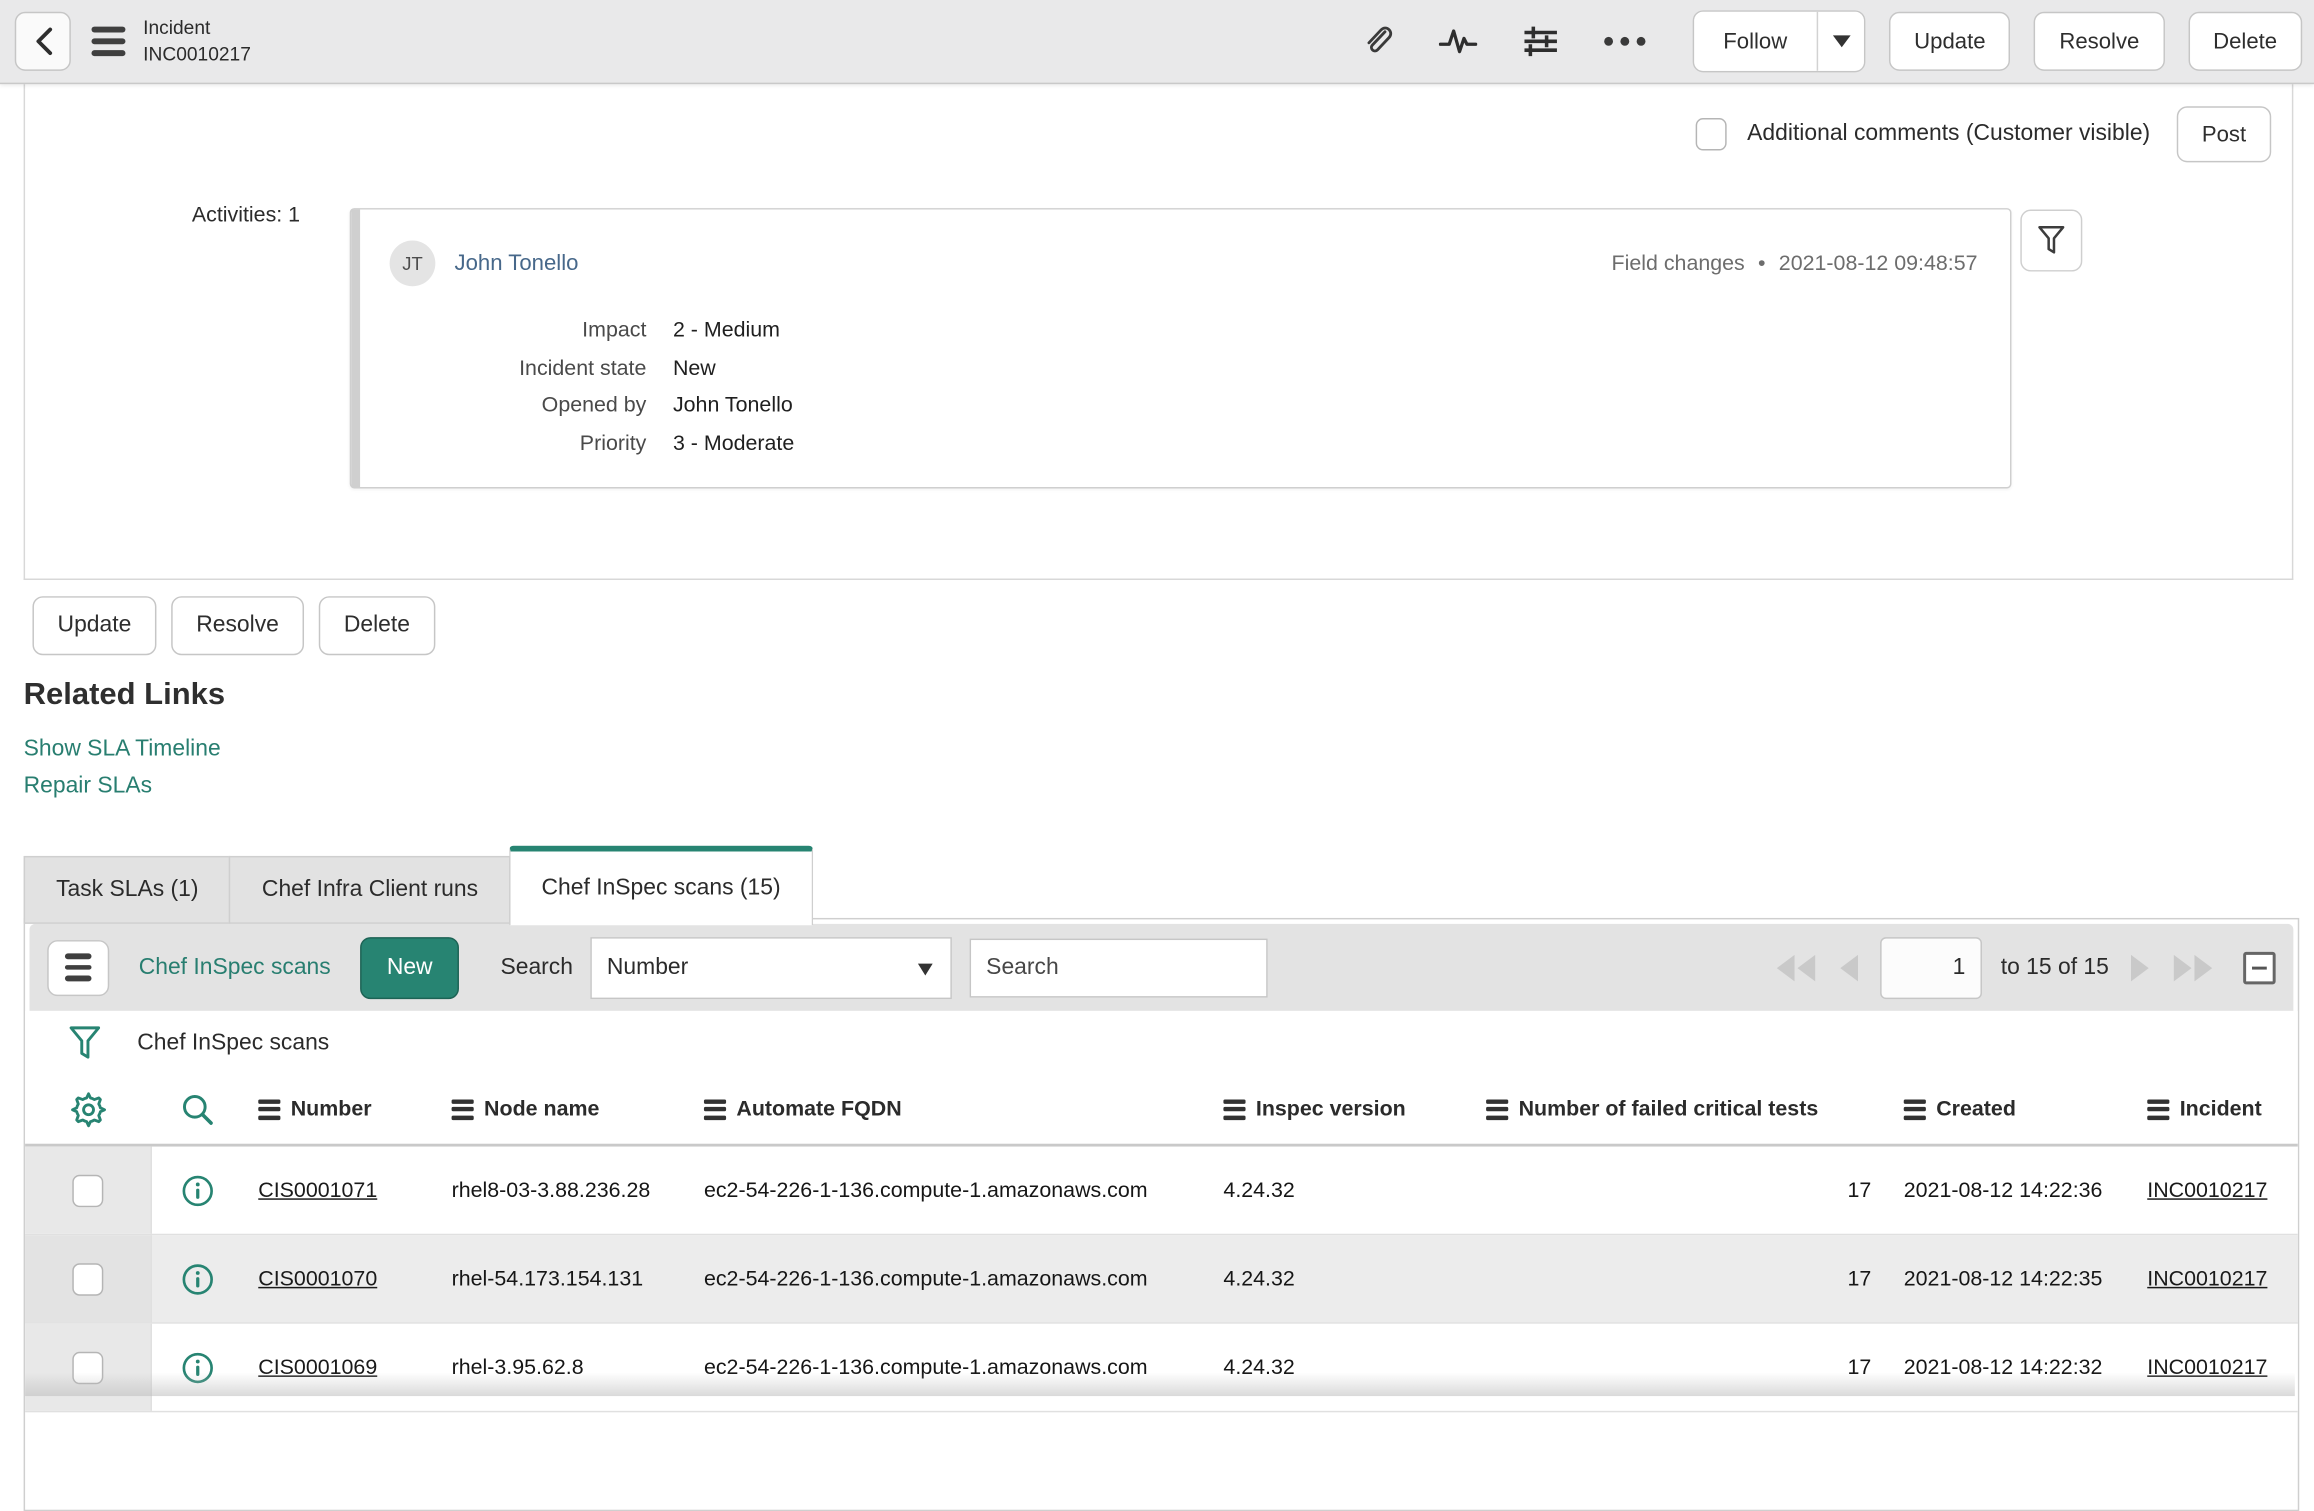 The image size is (2314, 1511). Describe the element at coordinates (2003, 1367) in the screenshot. I see `created-cell: 2021-08-12 14:22:32` at that location.